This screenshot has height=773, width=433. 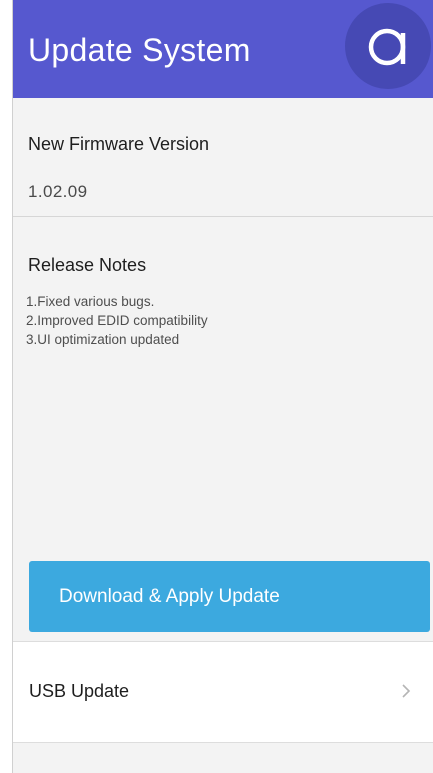 What do you see at coordinates (6, 386) in the screenshot?
I see `left-edge-divider` at bounding box center [6, 386].